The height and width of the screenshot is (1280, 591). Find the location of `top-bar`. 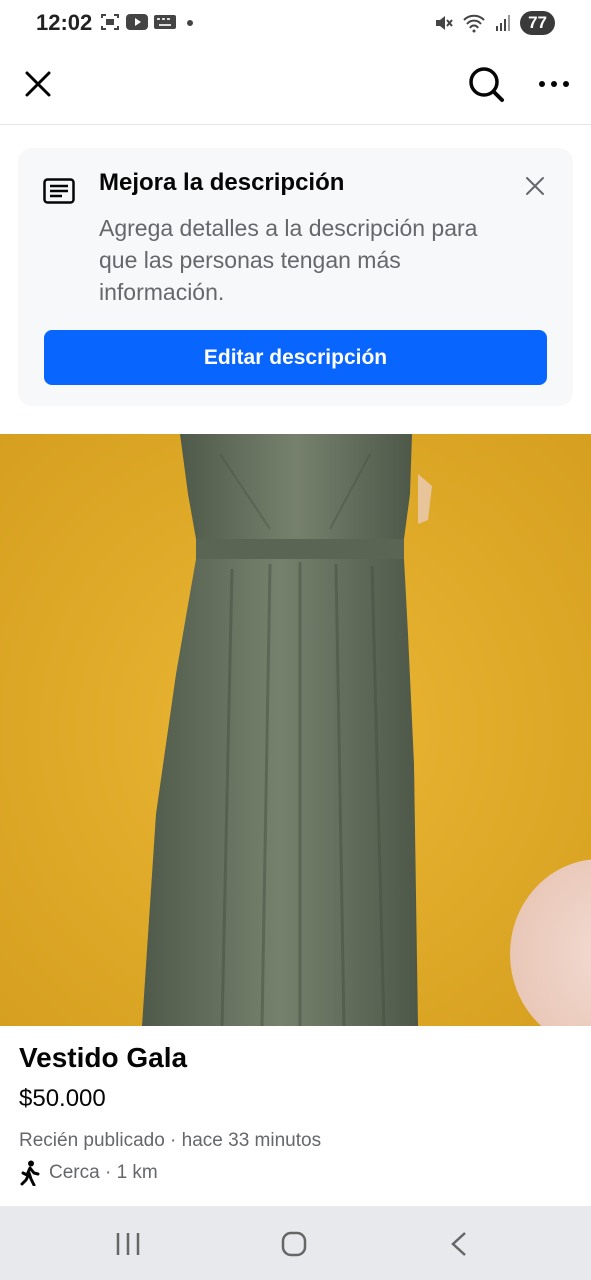

top-bar is located at coordinates (295, 86).